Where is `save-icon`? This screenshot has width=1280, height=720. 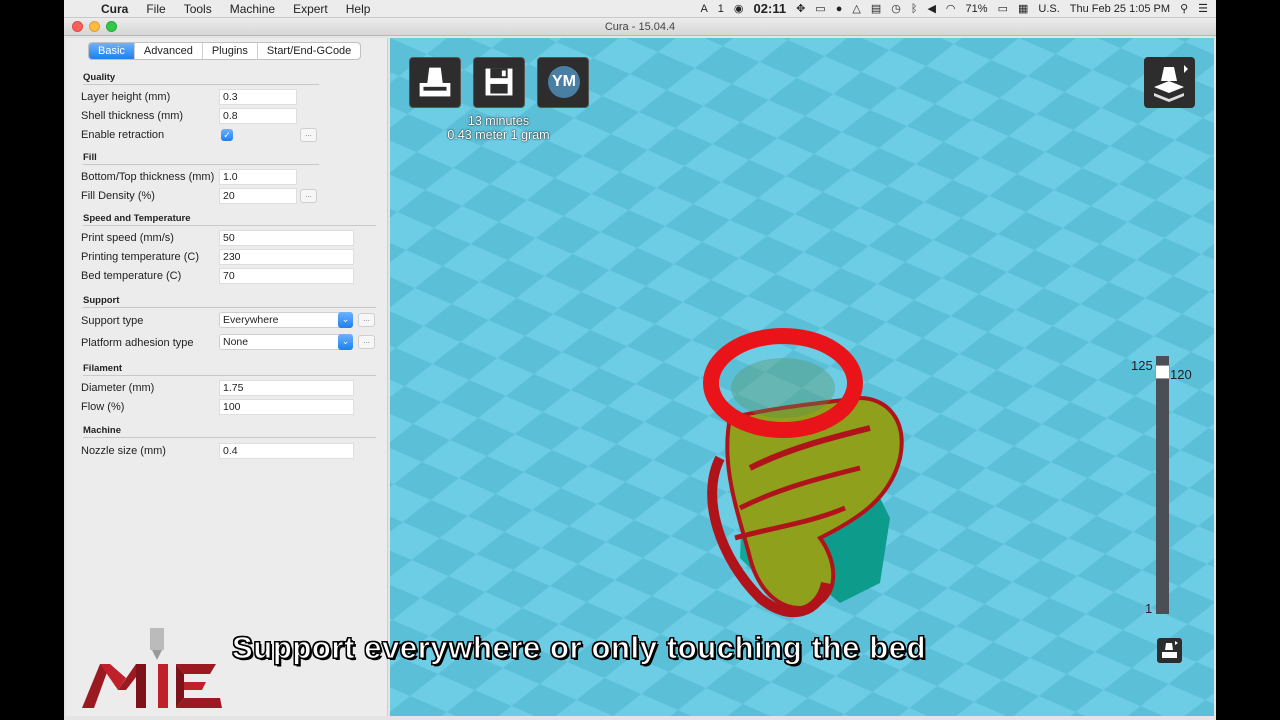 save-icon is located at coordinates (499, 82).